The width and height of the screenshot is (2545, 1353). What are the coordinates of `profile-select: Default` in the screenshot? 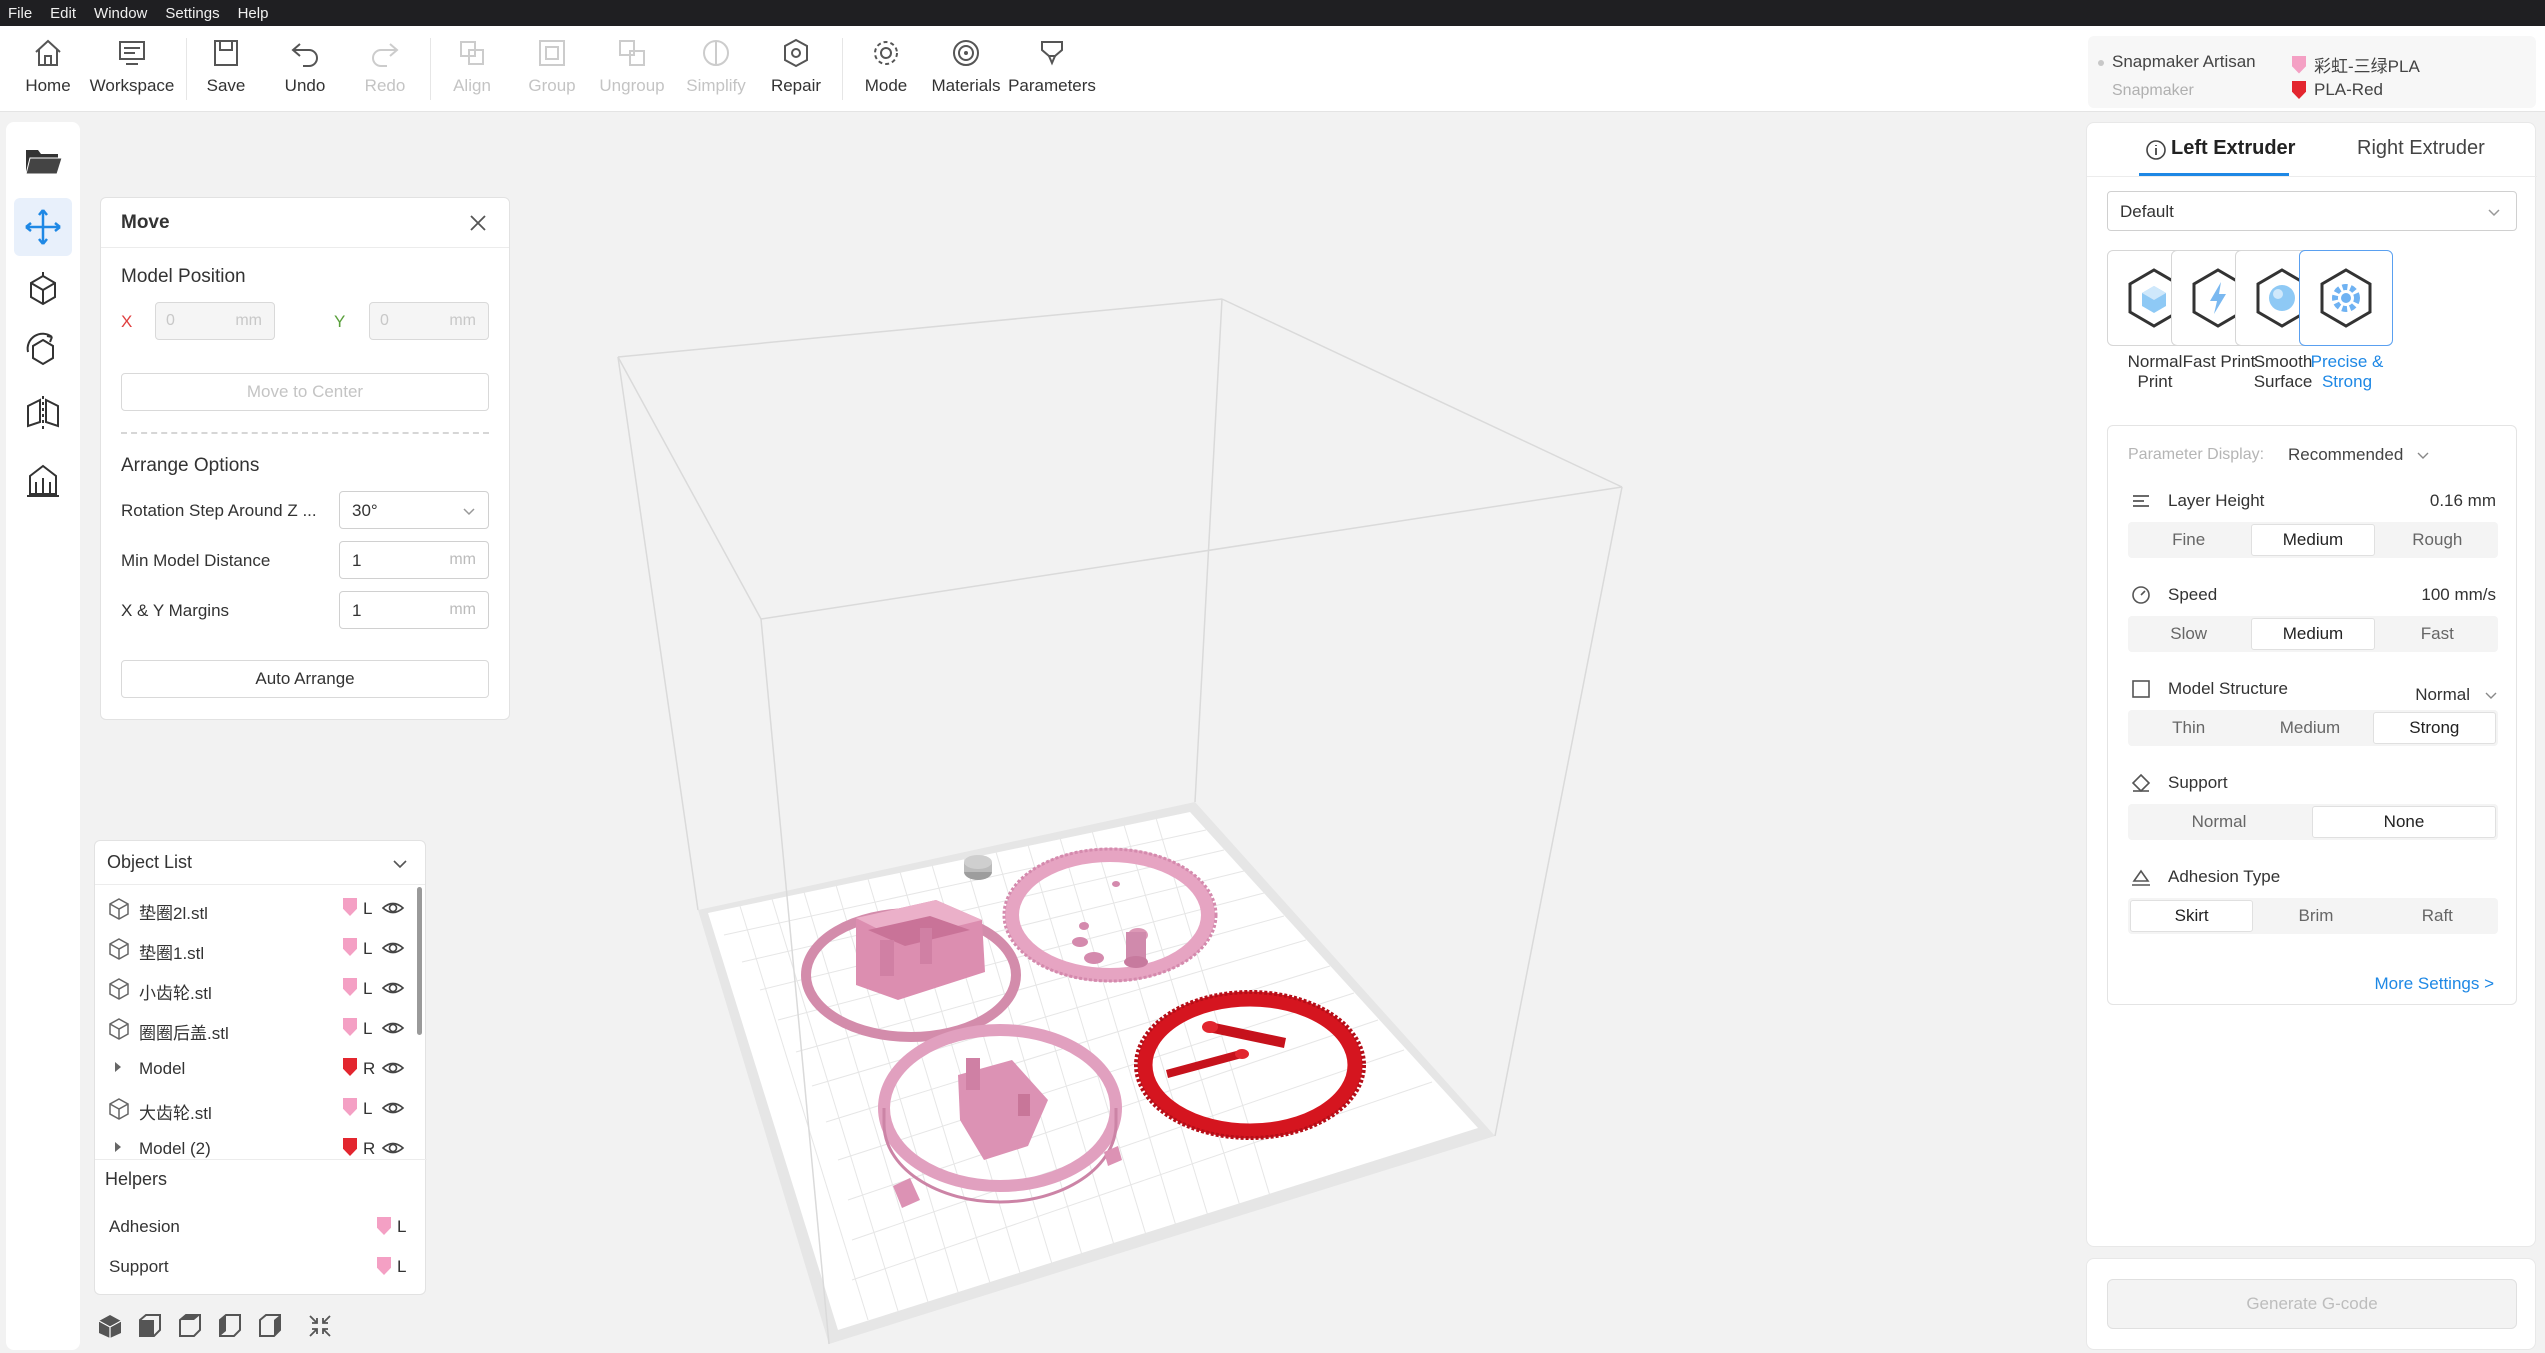 It's located at (2312, 211).